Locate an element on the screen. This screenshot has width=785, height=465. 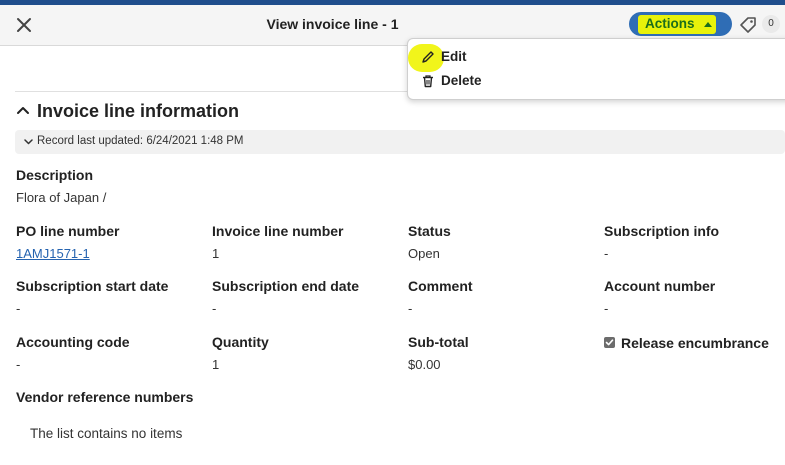
vendor-reference-numbers: Vendor reference numbers is located at coordinates (104, 397).